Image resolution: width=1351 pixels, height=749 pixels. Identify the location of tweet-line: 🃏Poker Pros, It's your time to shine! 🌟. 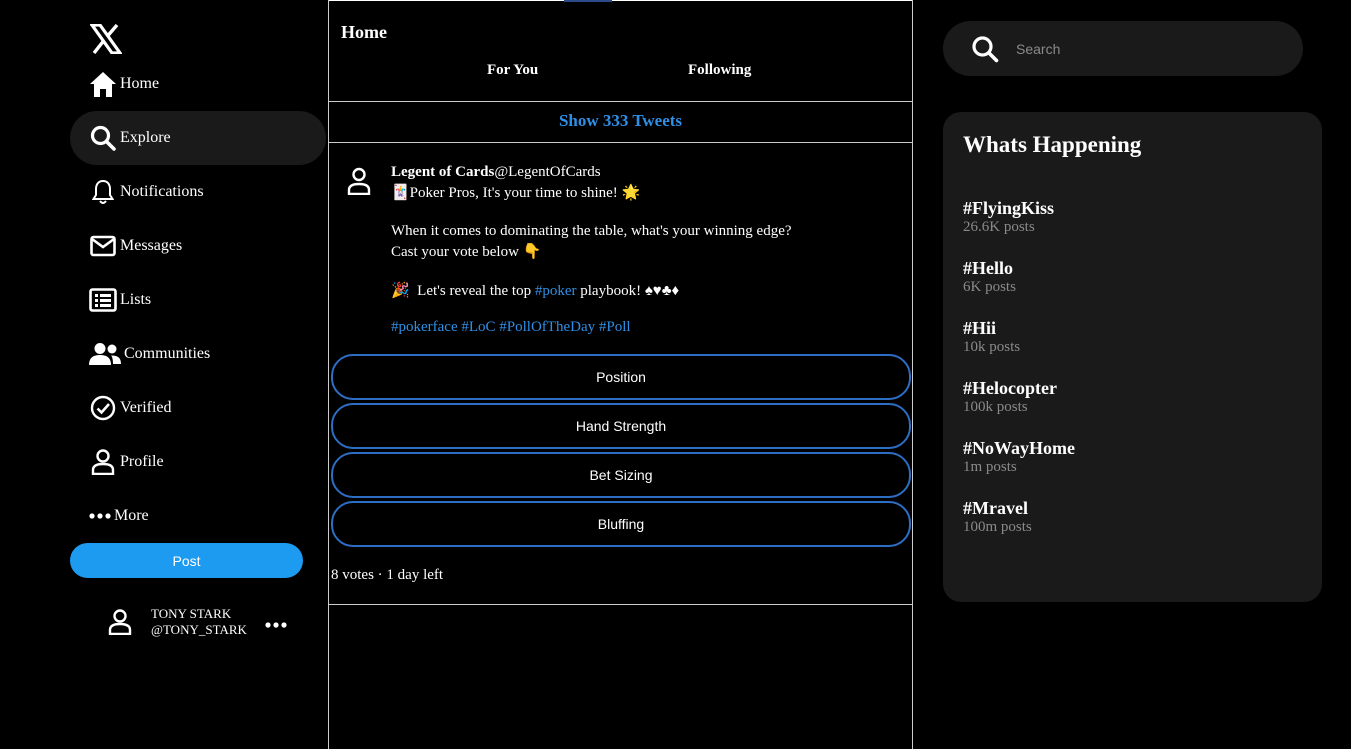
(516, 193).